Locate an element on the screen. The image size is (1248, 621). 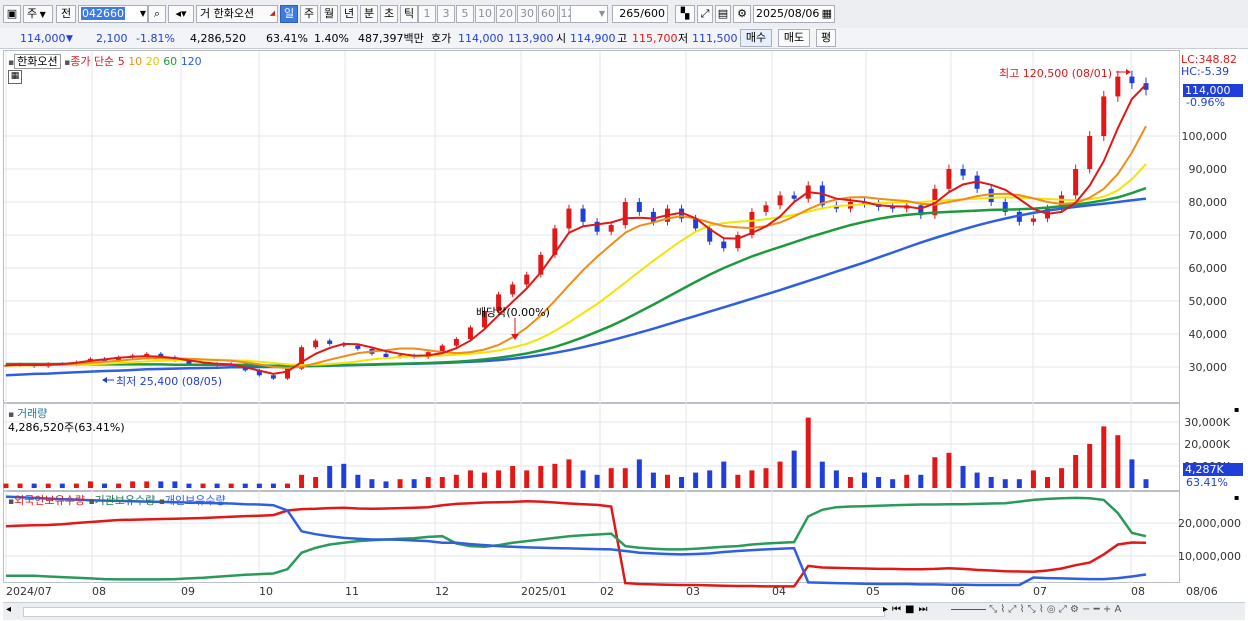
dividend-annotation: 배당락(0.00%) is located at coordinates (513, 312).